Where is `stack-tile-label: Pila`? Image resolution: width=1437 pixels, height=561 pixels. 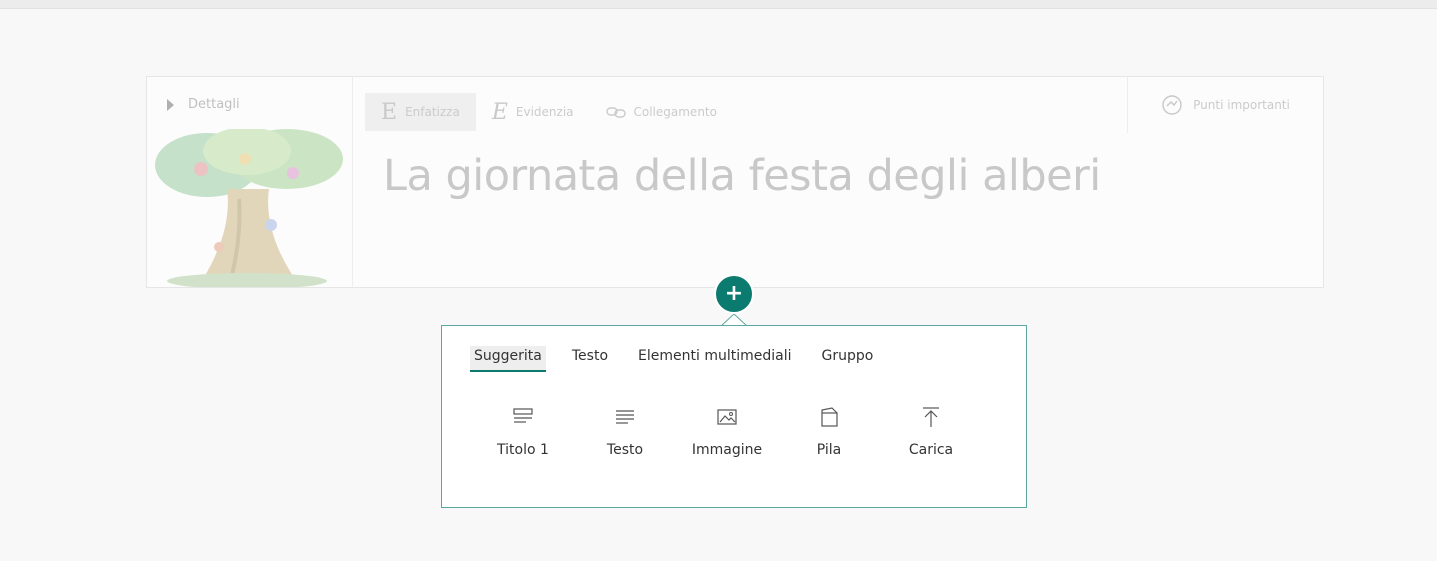
stack-tile-label: Pila is located at coordinates (829, 450).